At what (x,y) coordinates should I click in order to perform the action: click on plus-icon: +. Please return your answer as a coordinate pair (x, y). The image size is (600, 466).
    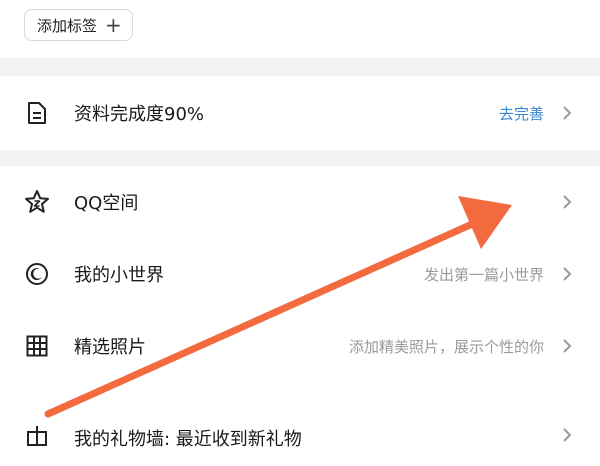
    Looking at the image, I should click on (113, 25).